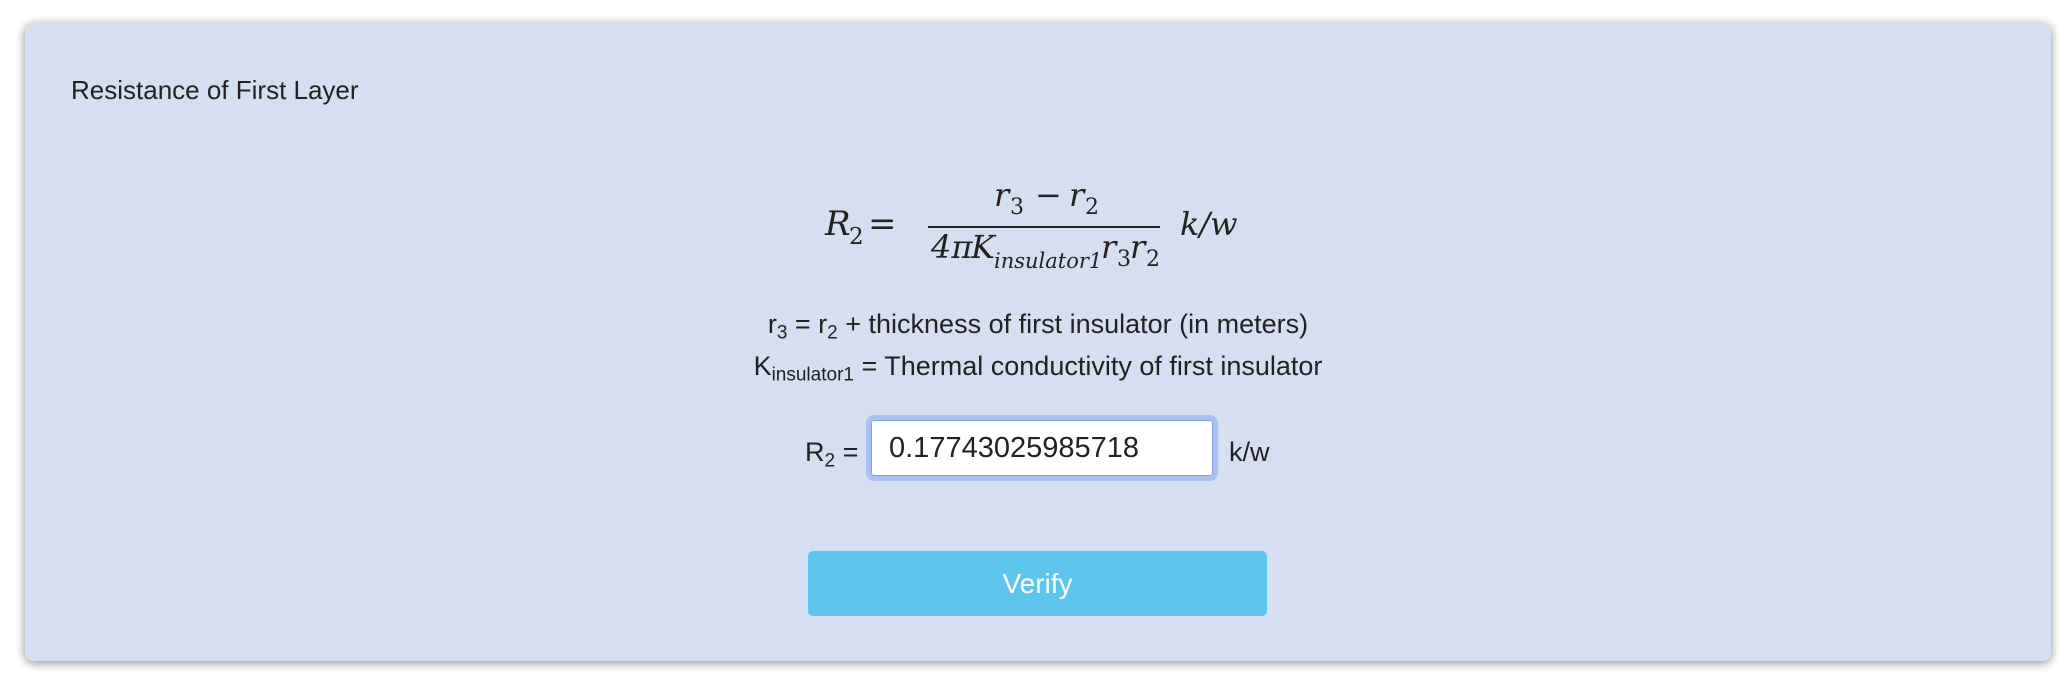 This screenshot has width=2068, height=688. Describe the element at coordinates (1042, 448) in the screenshot. I see `r2-answer-input` at that location.